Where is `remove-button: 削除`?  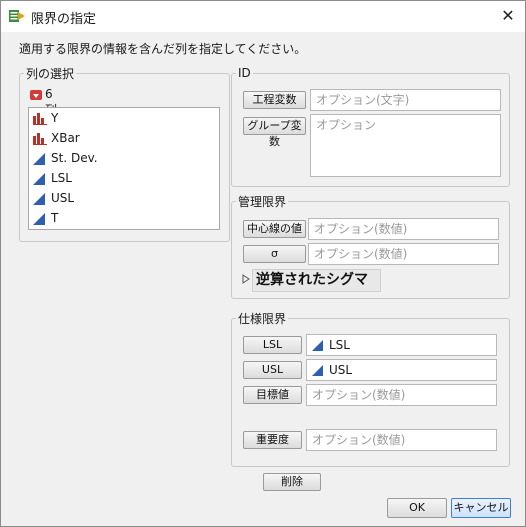 remove-button: 削除 is located at coordinates (292, 482).